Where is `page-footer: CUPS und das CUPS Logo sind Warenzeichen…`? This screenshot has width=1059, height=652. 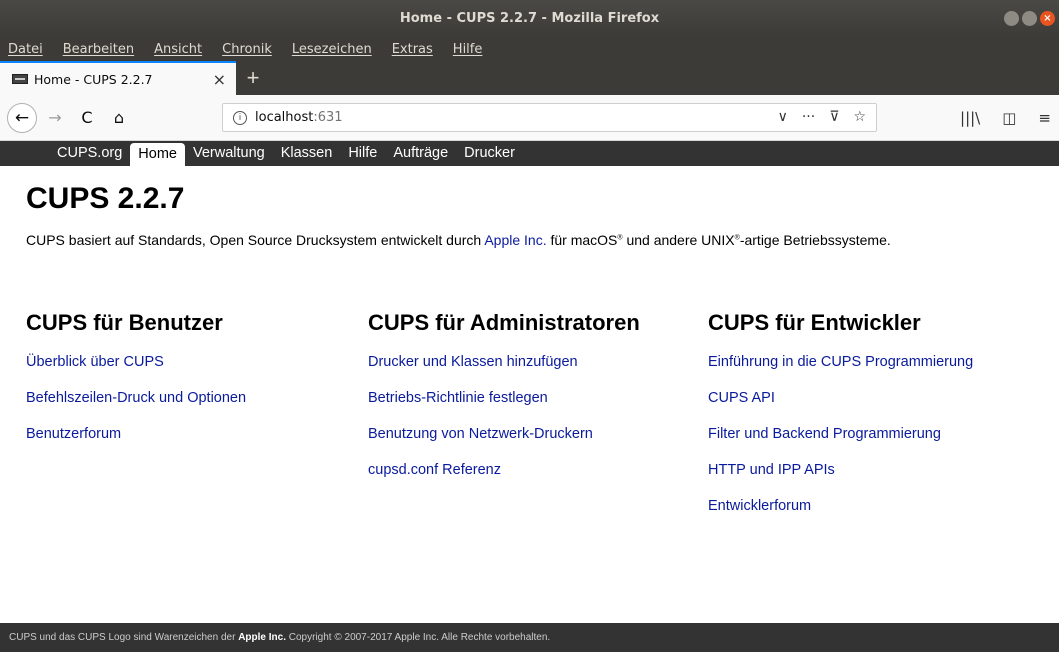 page-footer: CUPS und das CUPS Logo sind Warenzeichen… is located at coordinates (529, 637).